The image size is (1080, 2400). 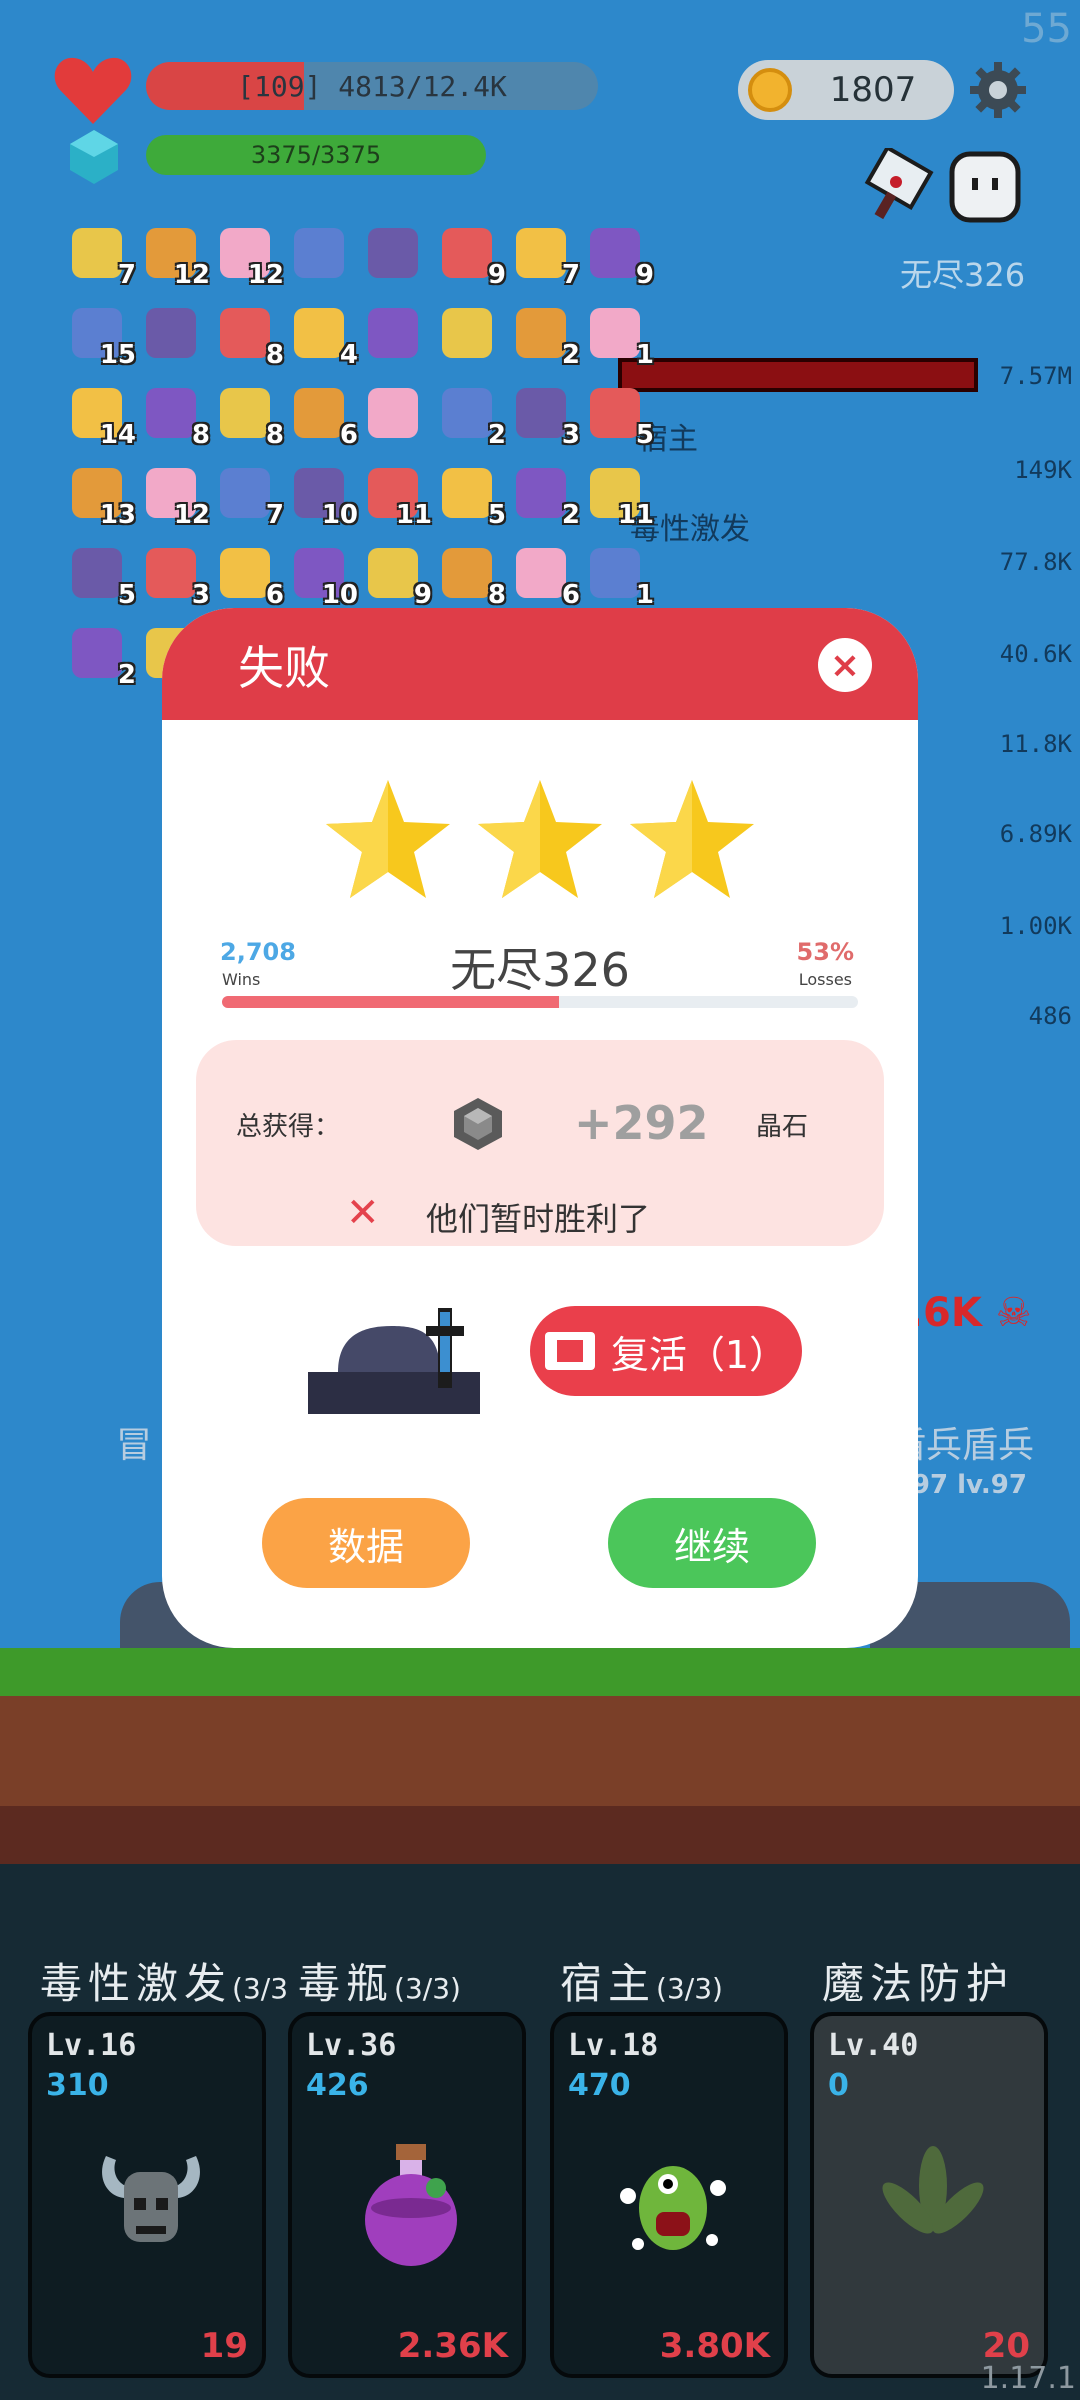 What do you see at coordinates (641, 1983) in the screenshot?
I see `skill-title: 宿主(3/3)` at bounding box center [641, 1983].